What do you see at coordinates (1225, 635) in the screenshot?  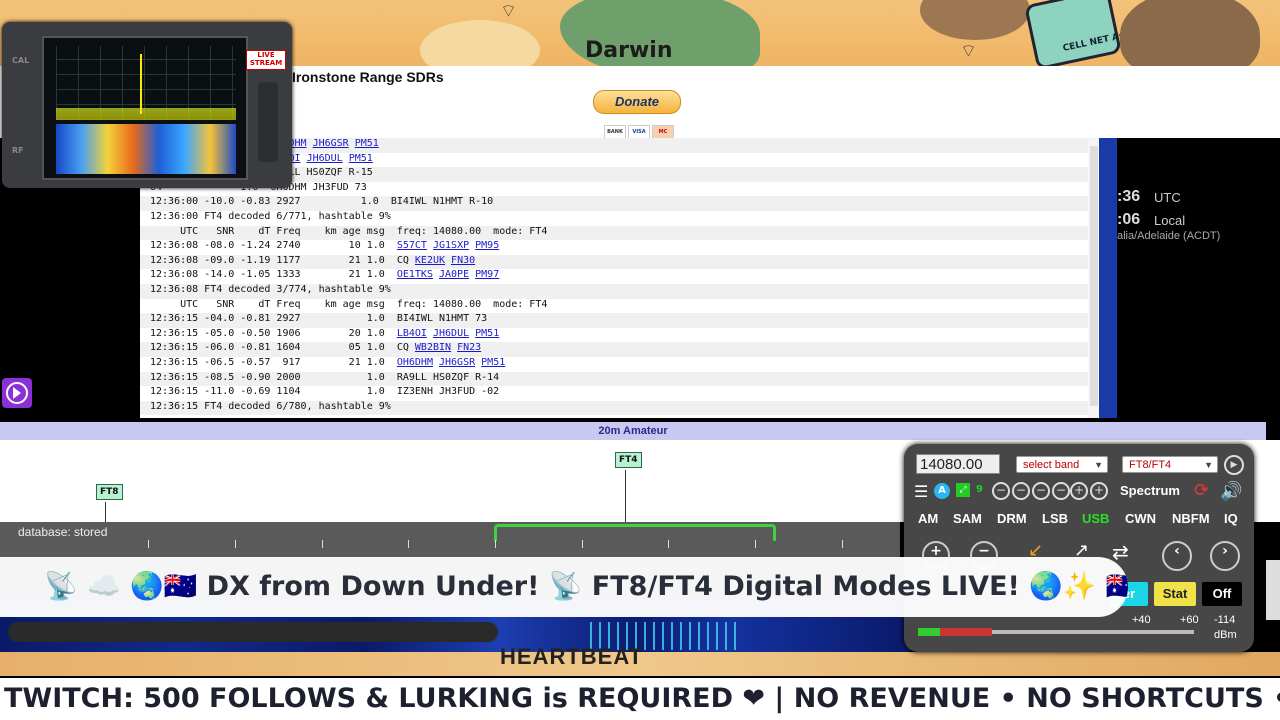 I see `meter-unit: dBm` at bounding box center [1225, 635].